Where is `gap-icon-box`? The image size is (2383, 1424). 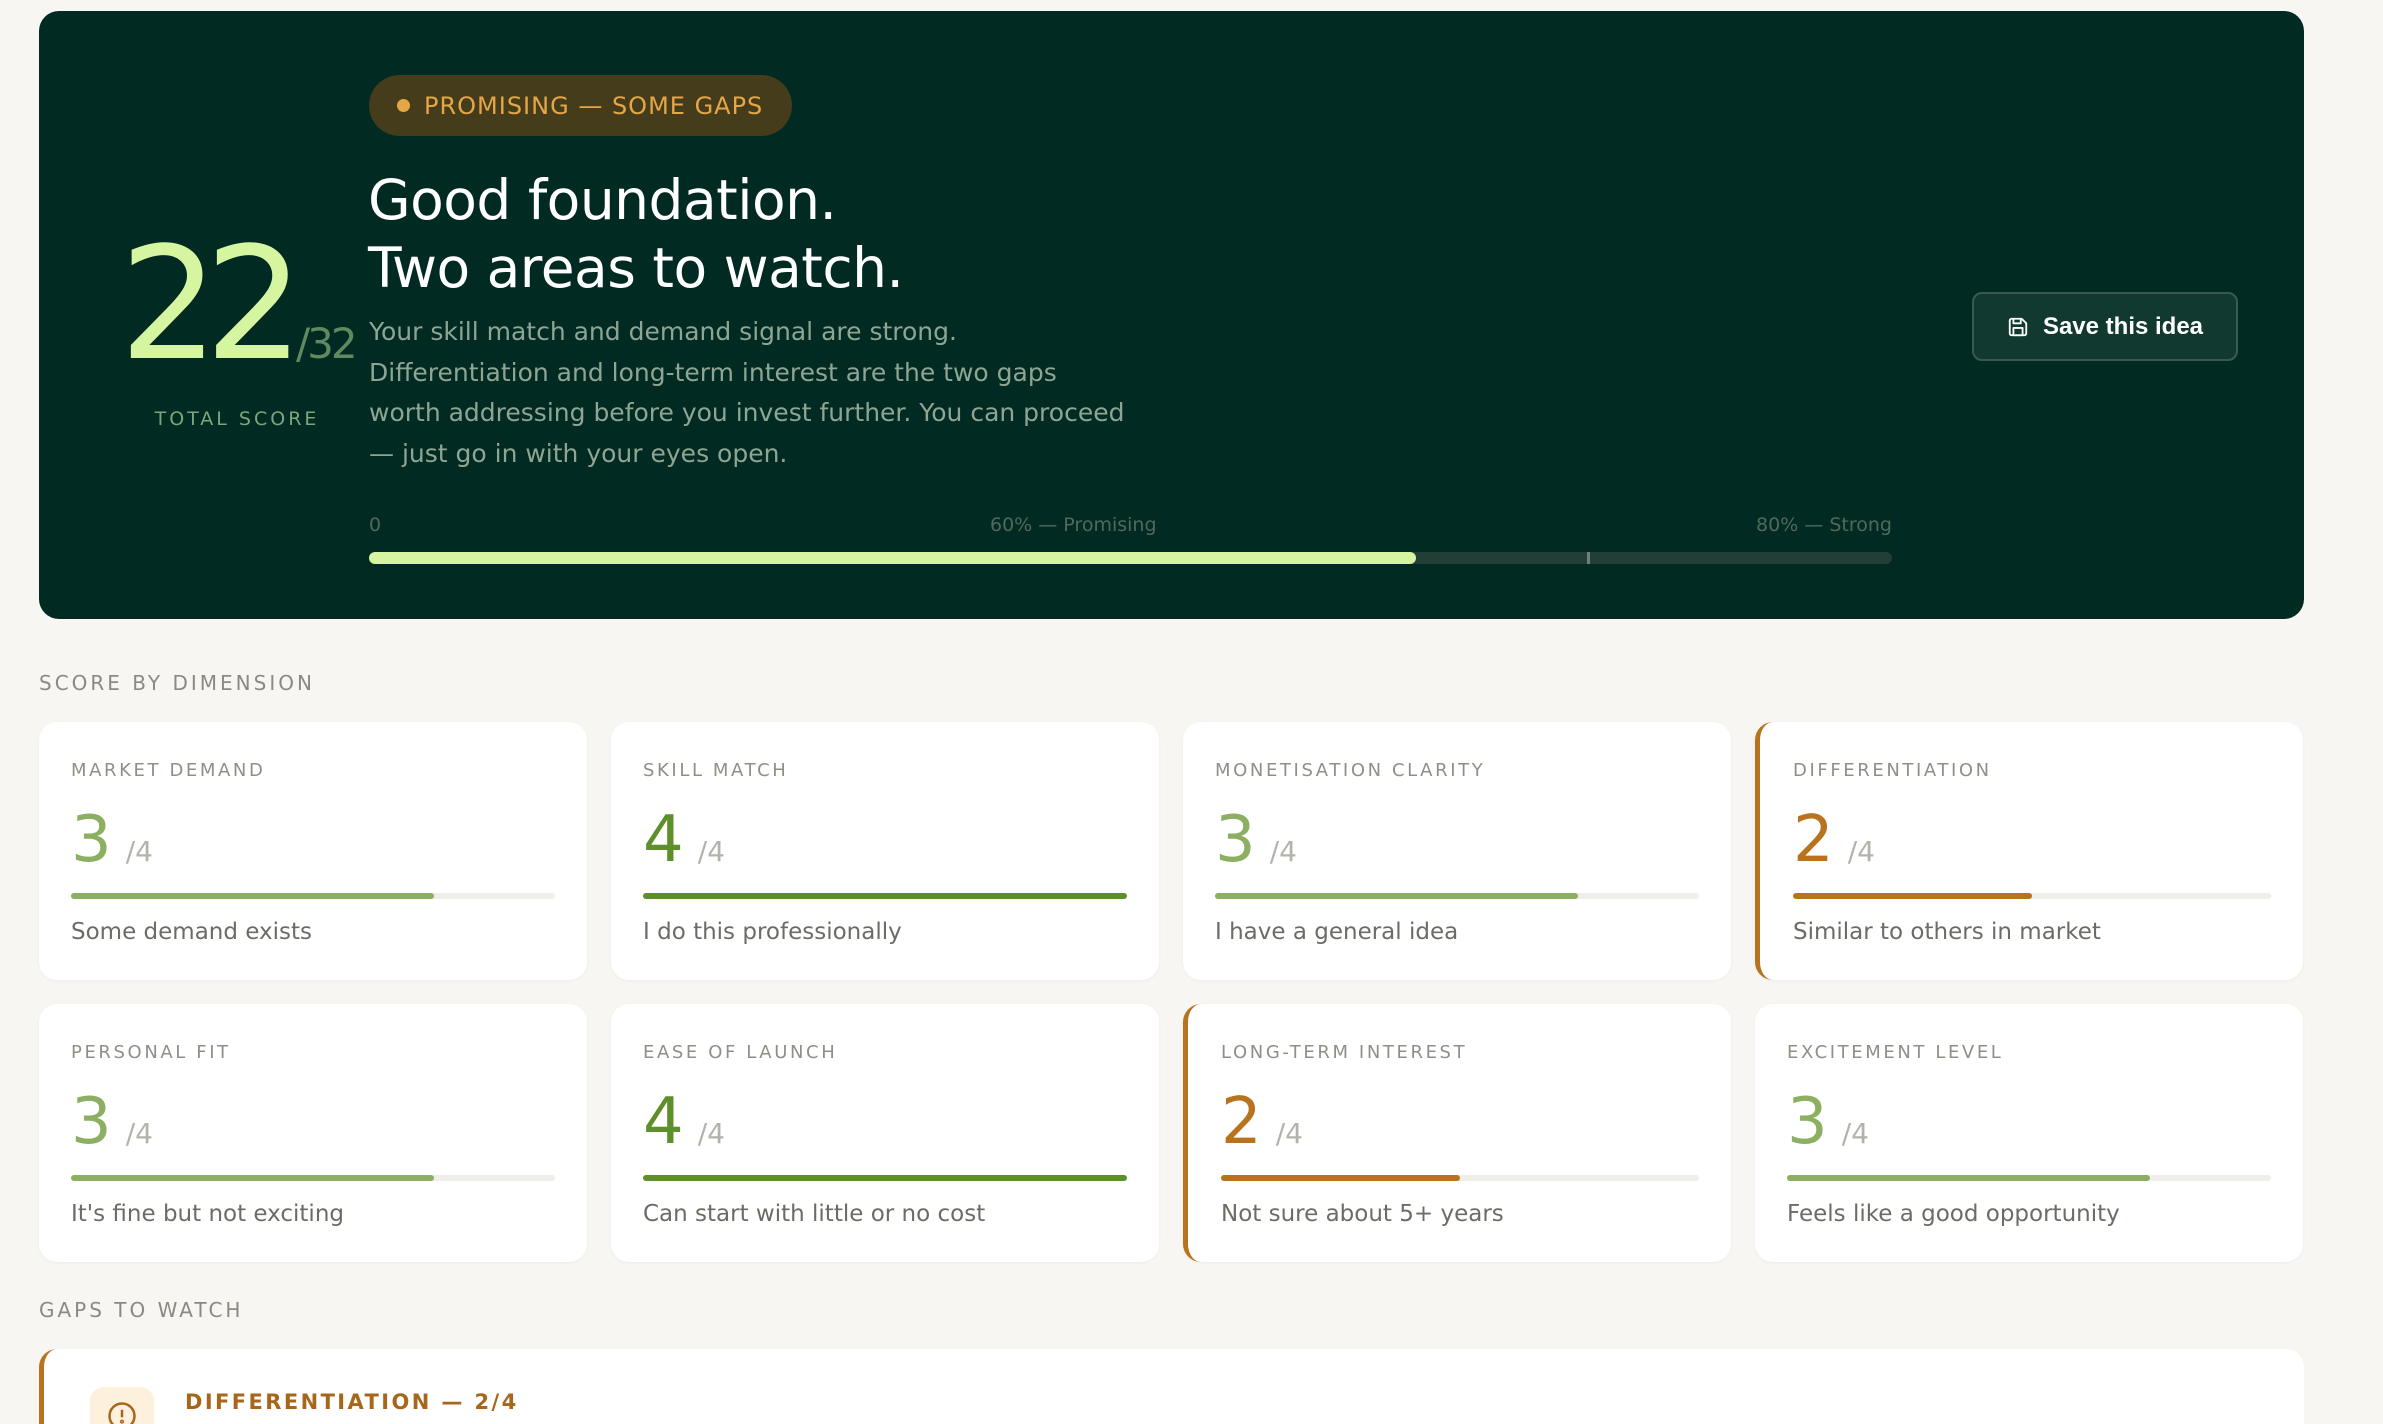
gap-icon-box is located at coordinates (122, 1405).